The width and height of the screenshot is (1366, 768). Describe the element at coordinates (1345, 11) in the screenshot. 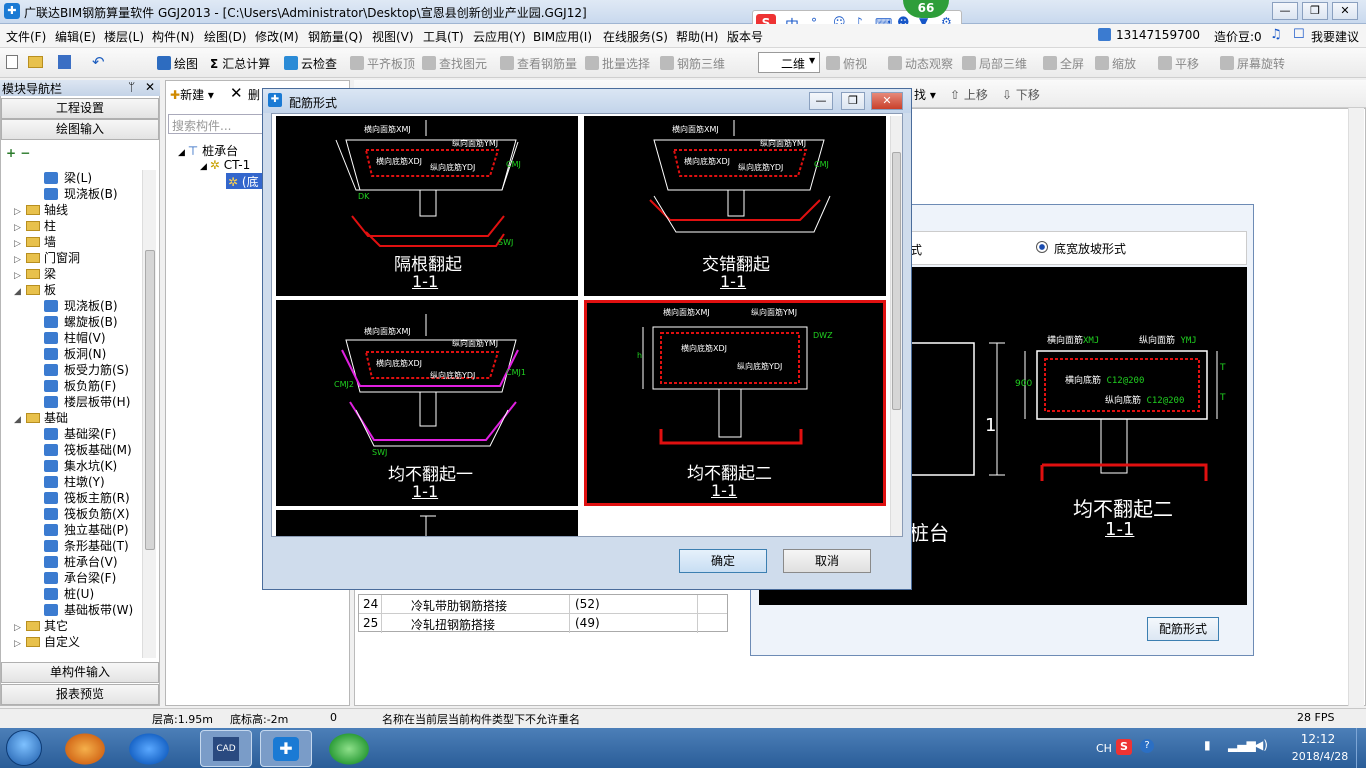

I see `close-button: ✕` at that location.